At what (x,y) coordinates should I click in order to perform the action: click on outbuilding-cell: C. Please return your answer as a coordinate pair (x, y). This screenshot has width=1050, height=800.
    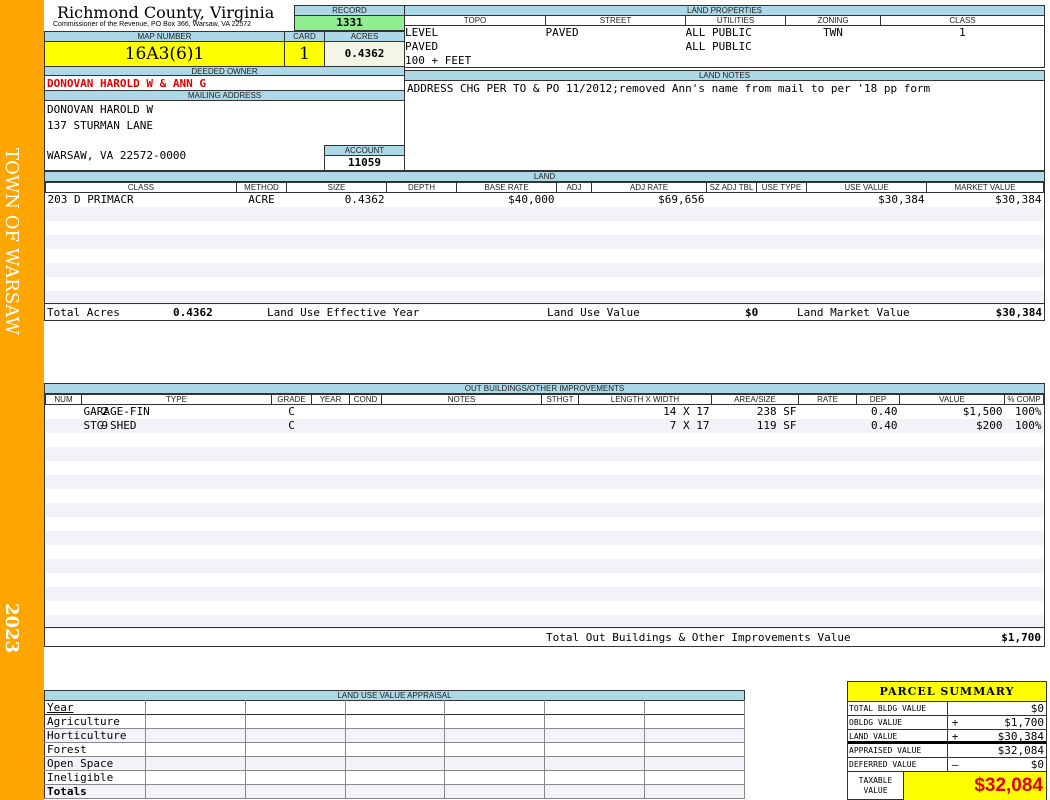
    Looking at the image, I should click on (291, 425).